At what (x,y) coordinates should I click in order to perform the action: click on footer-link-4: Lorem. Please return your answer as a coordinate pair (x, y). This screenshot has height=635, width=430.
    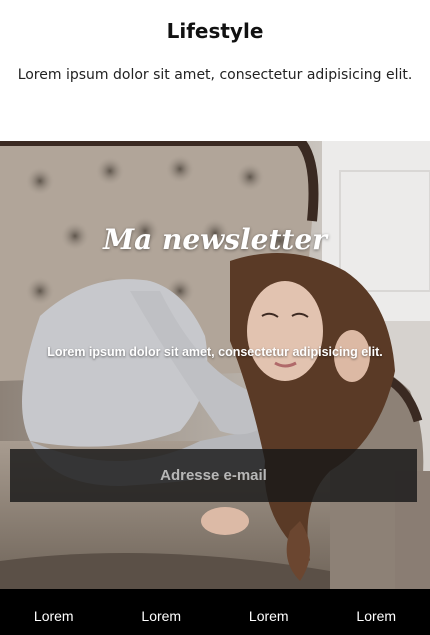
    Looking at the image, I should click on (376, 612).